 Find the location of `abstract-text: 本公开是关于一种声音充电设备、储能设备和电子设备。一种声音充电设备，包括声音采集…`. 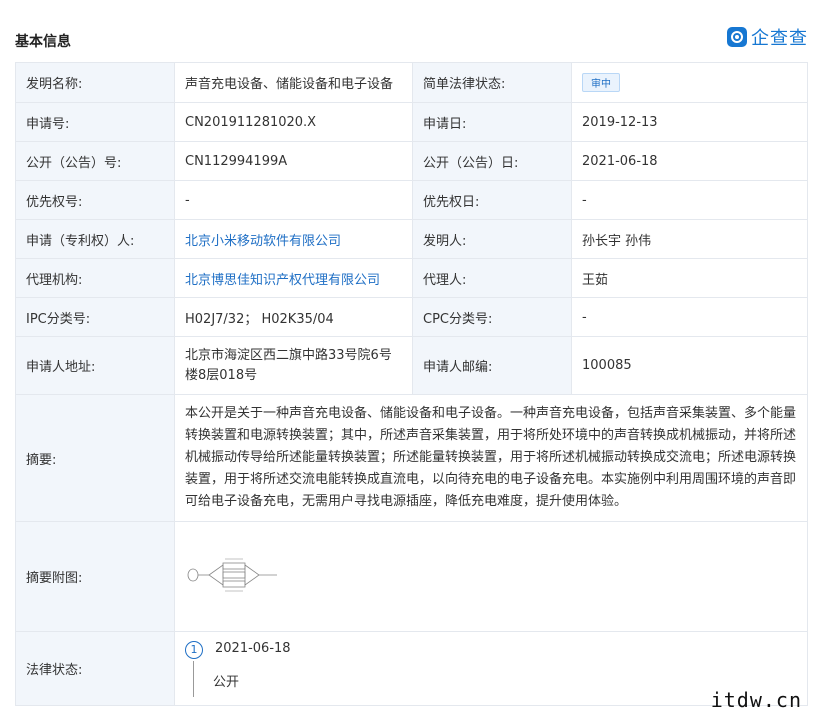

abstract-text: 本公开是关于一种声音充电设备、储能设备和电子设备。一种声音充电设备，包括声音采集… is located at coordinates (491, 458).